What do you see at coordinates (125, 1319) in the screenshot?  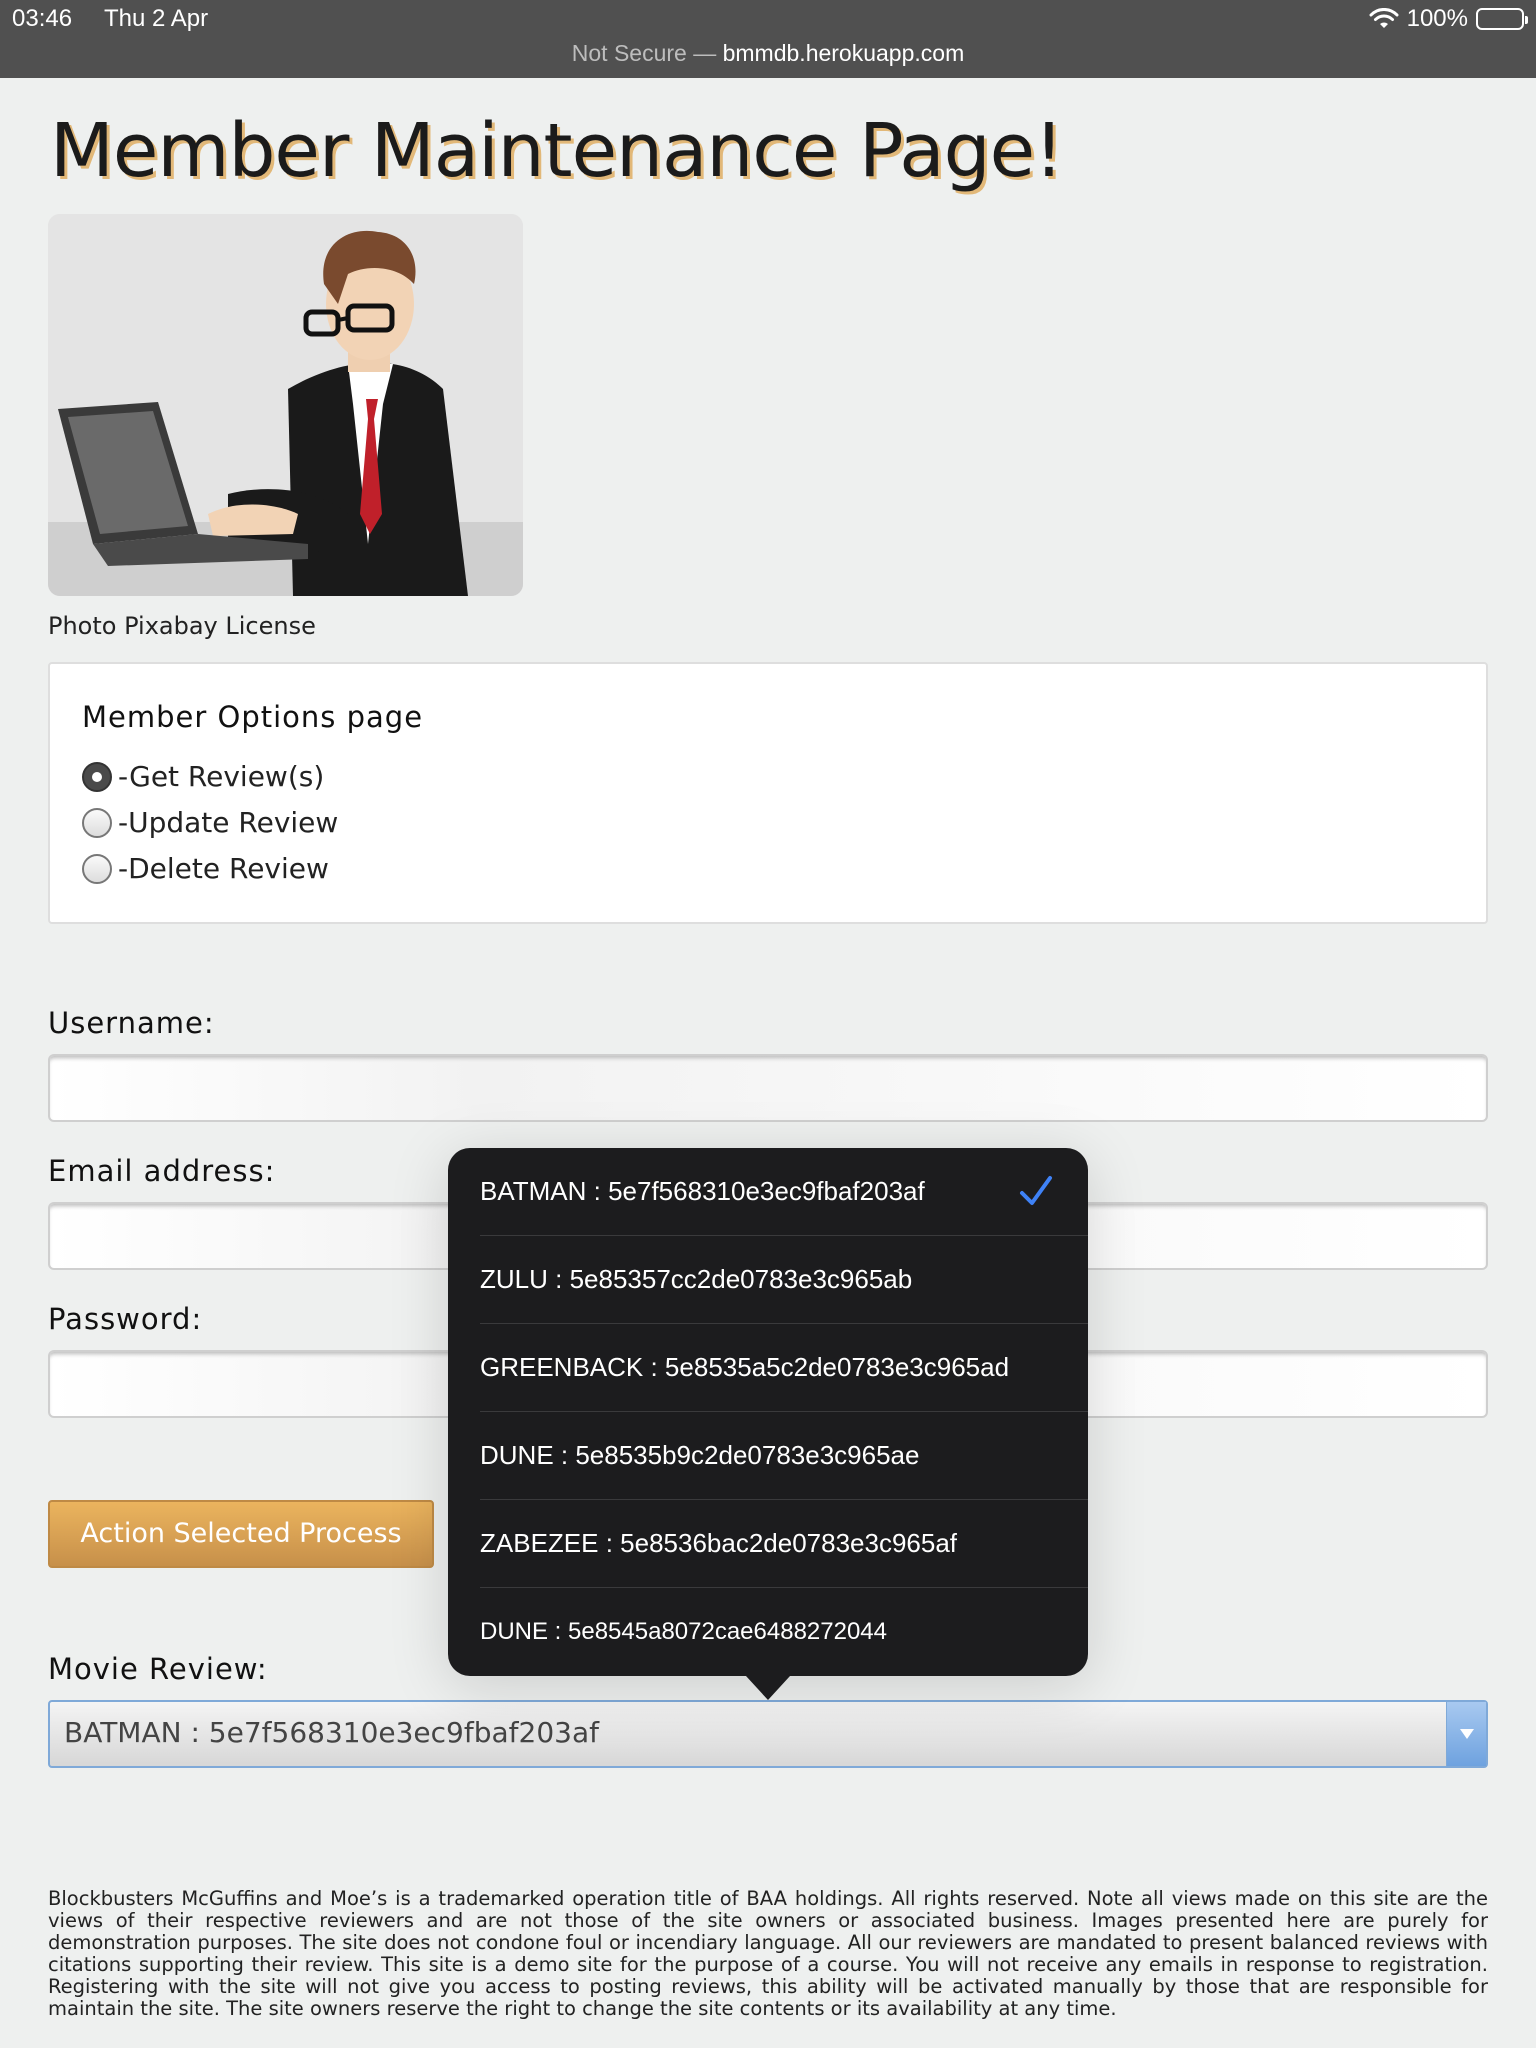 I see `password-label: Password:` at bounding box center [125, 1319].